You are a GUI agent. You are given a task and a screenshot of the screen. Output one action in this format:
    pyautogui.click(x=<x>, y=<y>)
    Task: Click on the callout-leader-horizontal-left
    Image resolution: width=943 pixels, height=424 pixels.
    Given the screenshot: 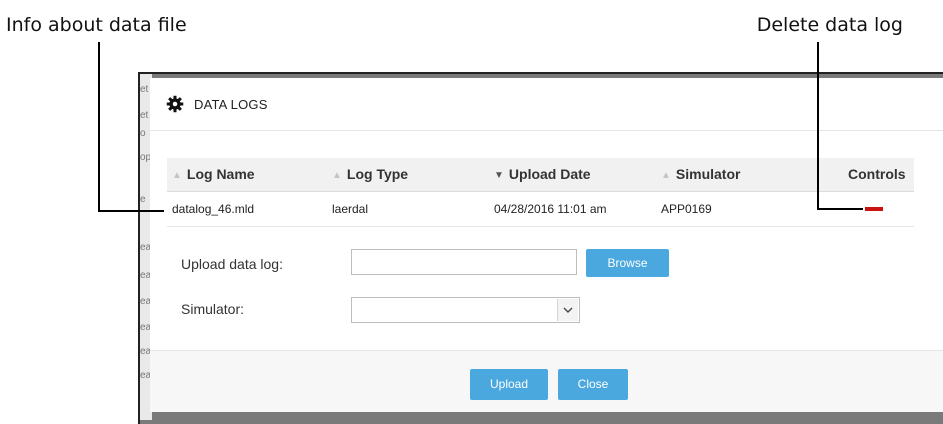 What is the action you would take?
    pyautogui.click(x=131, y=211)
    